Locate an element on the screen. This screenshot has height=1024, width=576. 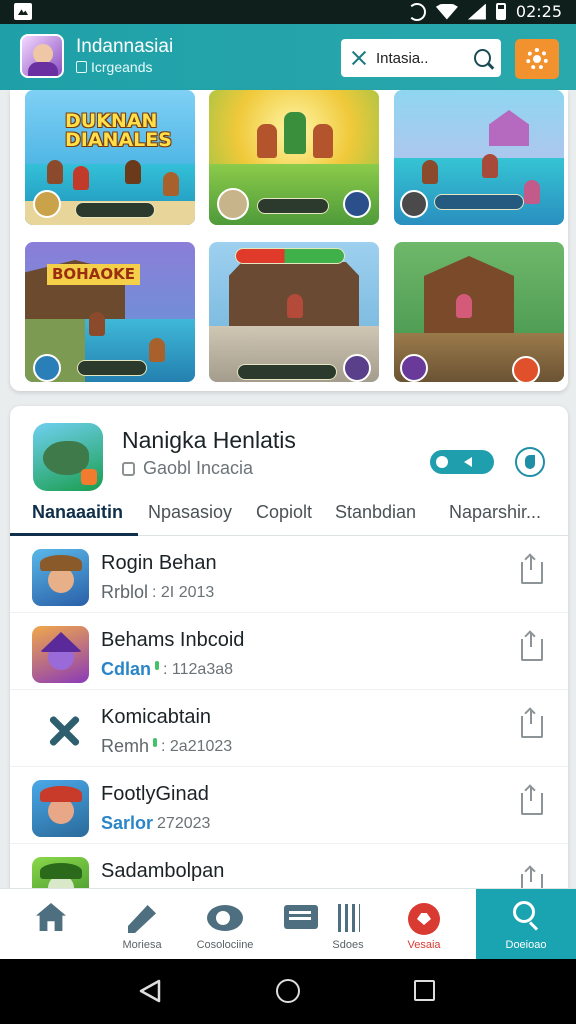
tab-3: Copiolt is located at coordinates (284, 512).